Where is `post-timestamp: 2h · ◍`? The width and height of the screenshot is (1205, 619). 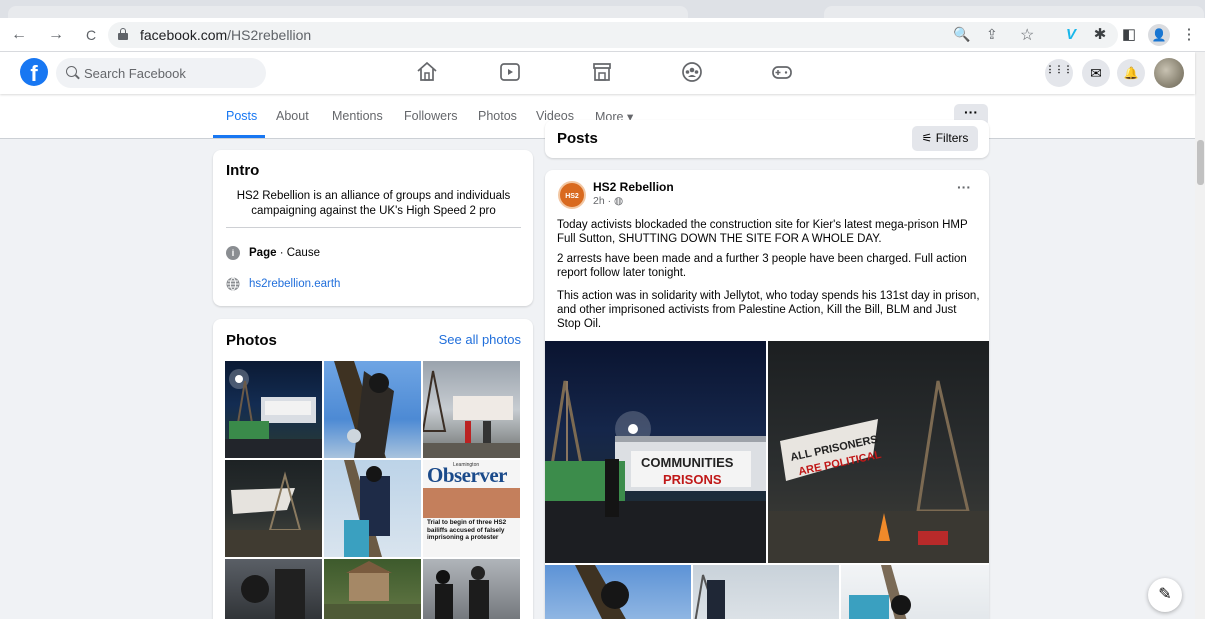
post-timestamp: 2h · ◍ is located at coordinates (608, 201).